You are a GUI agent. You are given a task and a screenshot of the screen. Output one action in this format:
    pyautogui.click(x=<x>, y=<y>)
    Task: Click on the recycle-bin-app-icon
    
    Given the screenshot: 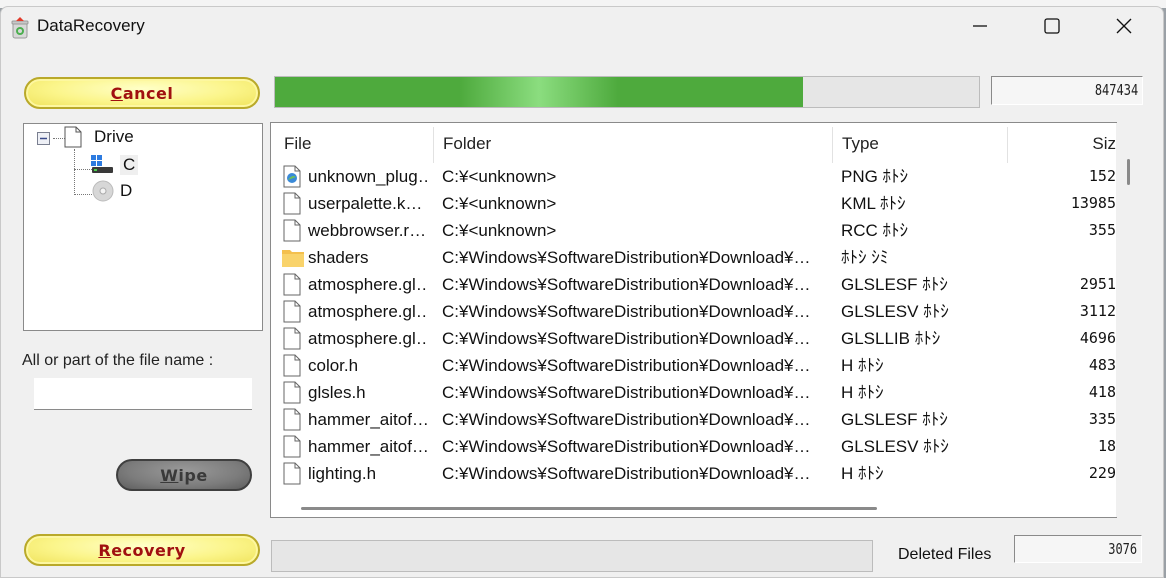 What is the action you would take?
    pyautogui.click(x=20, y=28)
    